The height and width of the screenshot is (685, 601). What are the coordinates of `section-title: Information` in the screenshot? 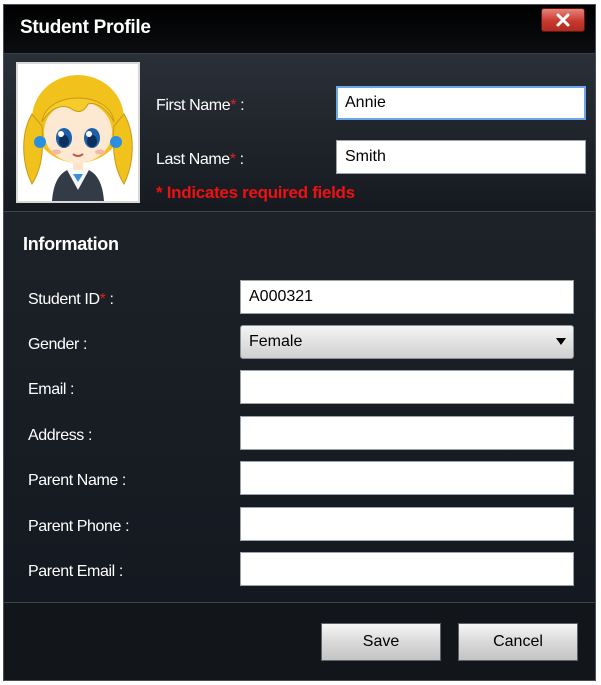 It's located at (71, 244).